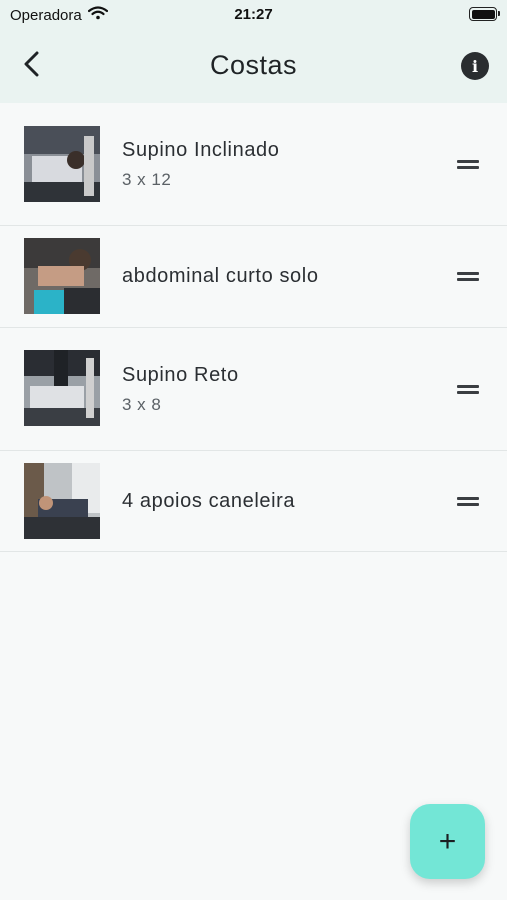  I want to click on status-bar: Operadora 21:27, so click(253, 15).